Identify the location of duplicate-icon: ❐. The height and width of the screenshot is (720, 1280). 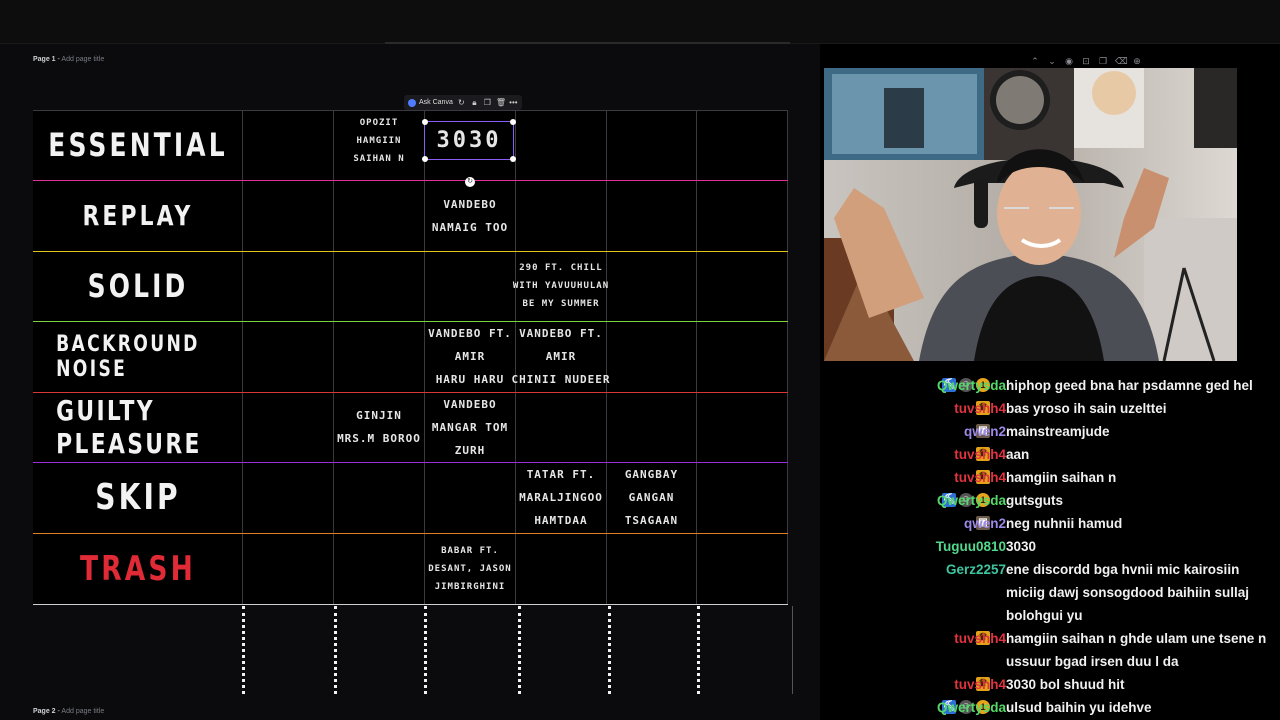
(1103, 61).